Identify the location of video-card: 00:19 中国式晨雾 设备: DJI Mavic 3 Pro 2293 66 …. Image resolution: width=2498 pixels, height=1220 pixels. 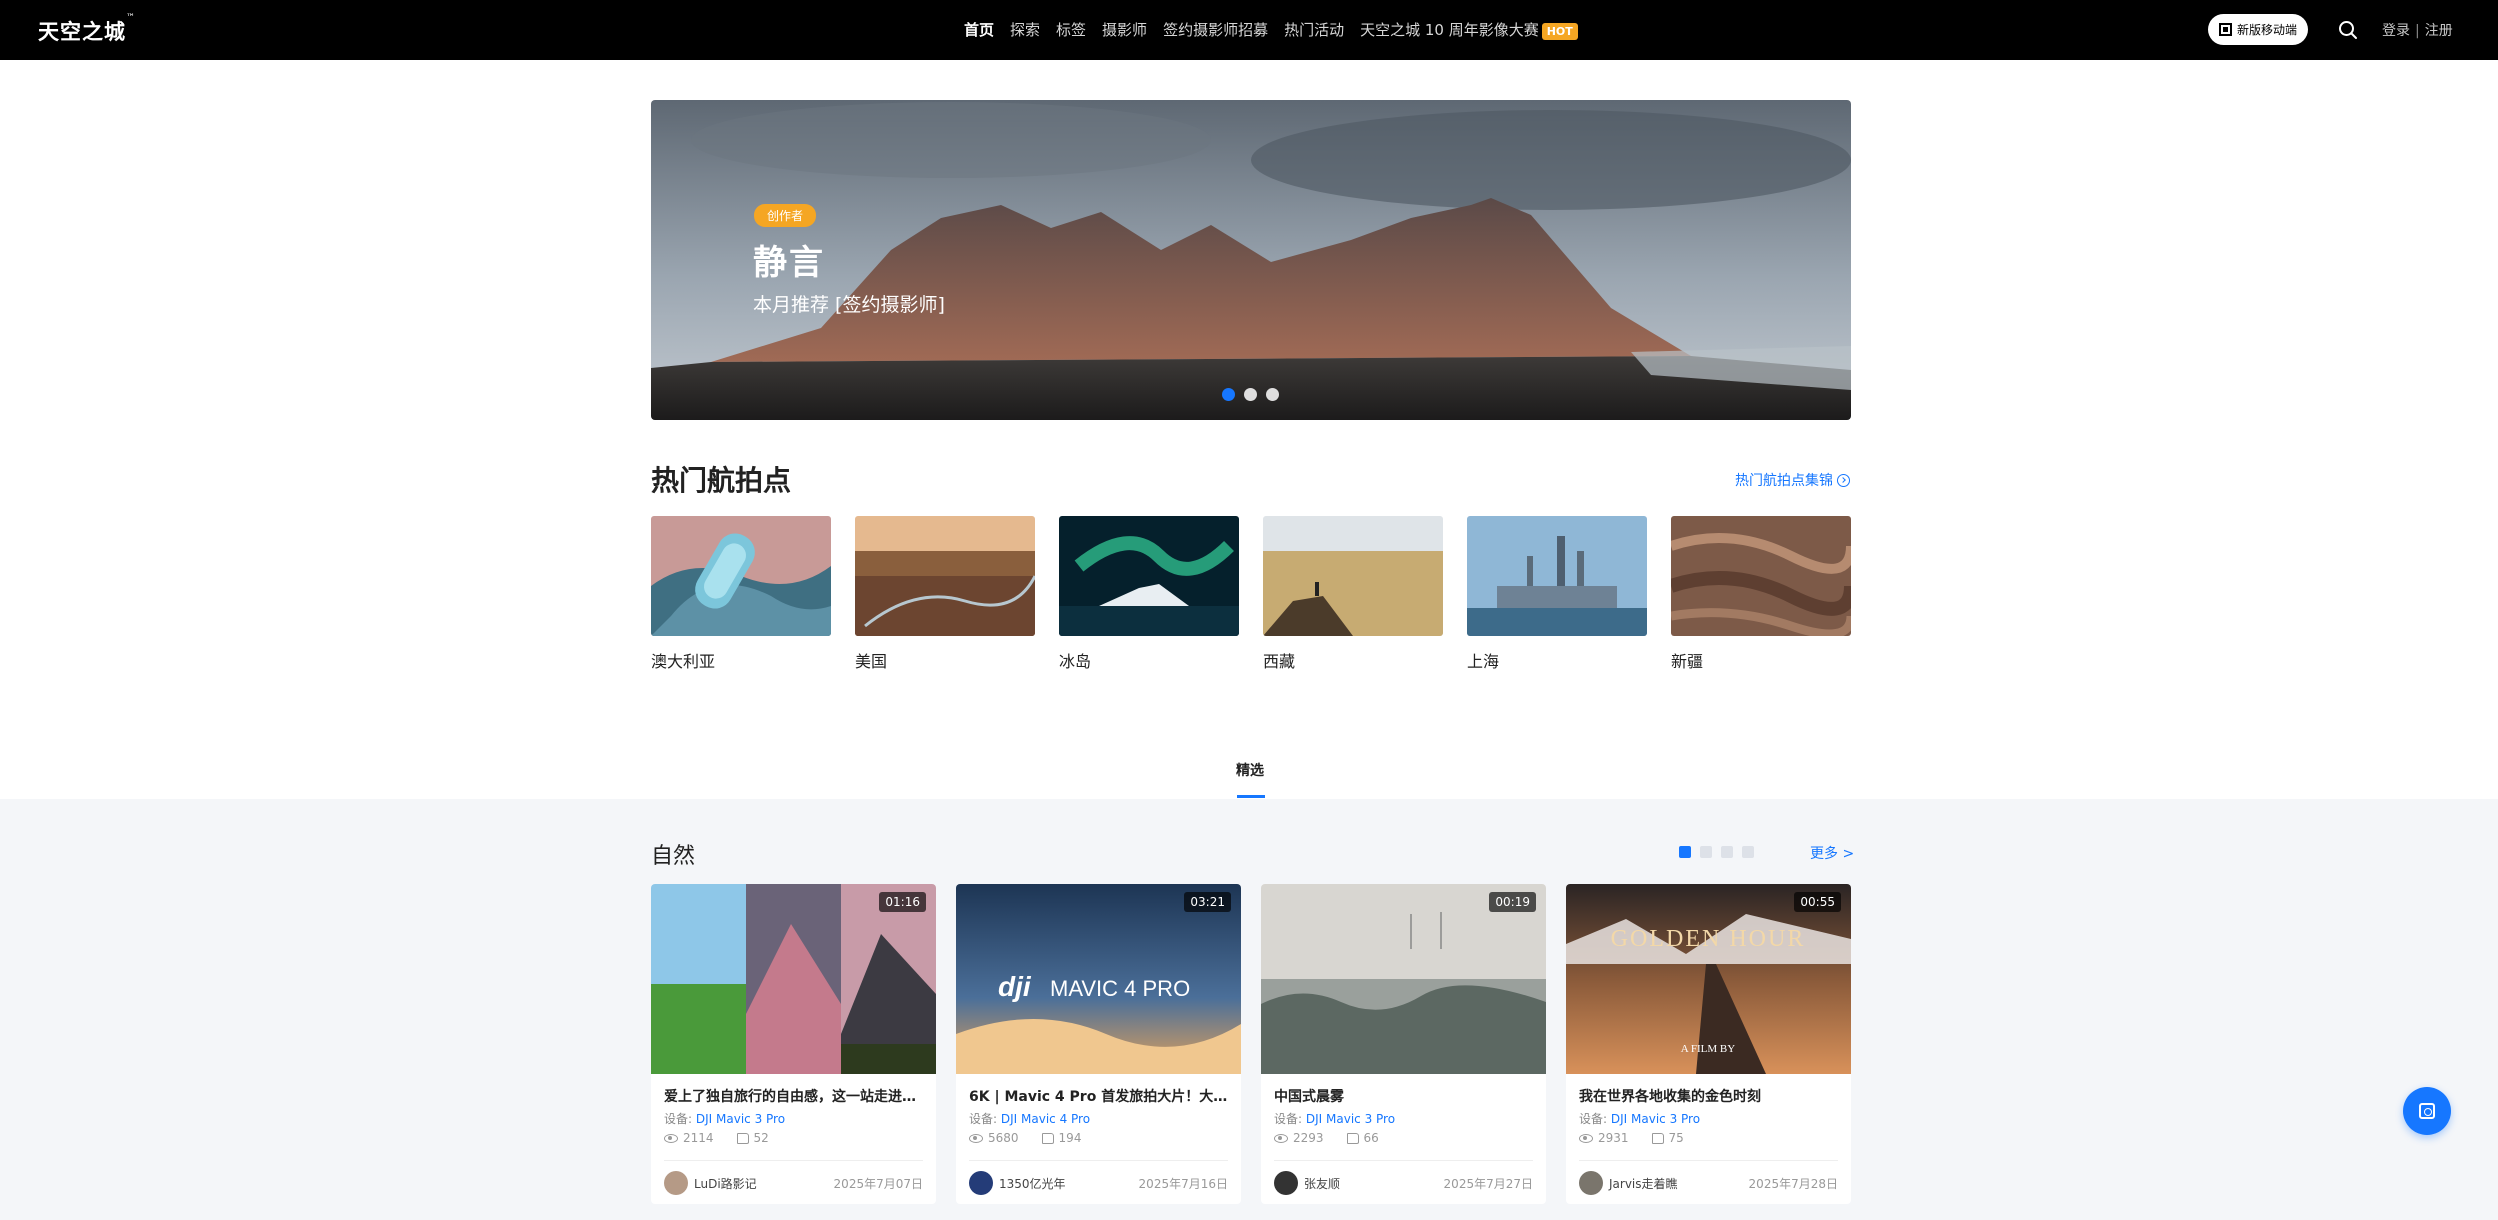
(1403, 1044).